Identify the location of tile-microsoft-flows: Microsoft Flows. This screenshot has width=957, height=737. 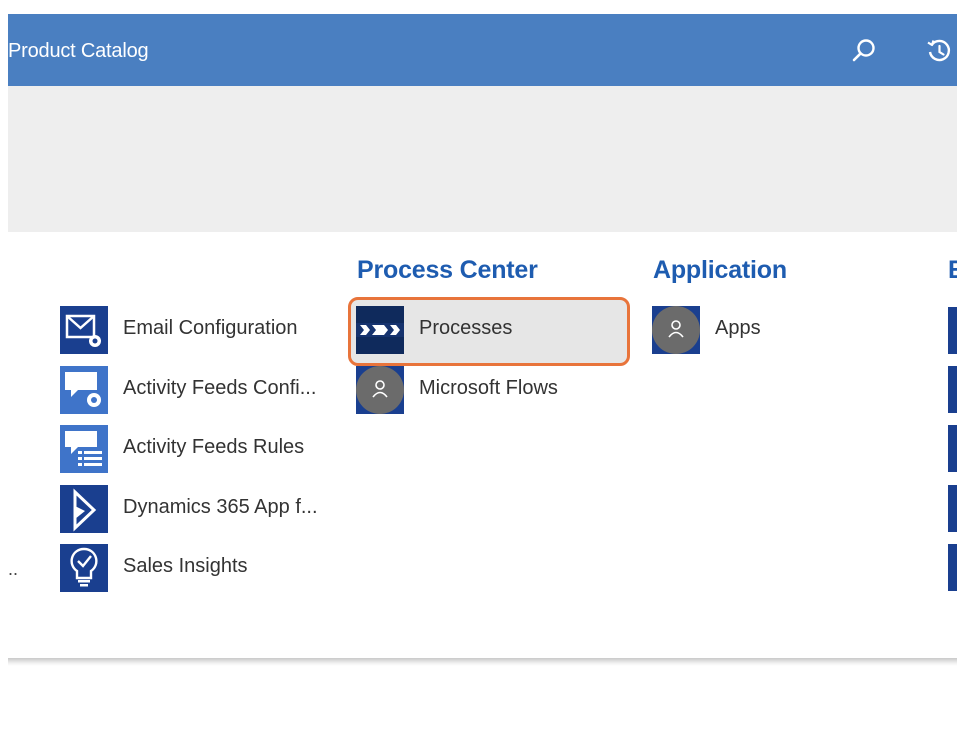
(486, 390).